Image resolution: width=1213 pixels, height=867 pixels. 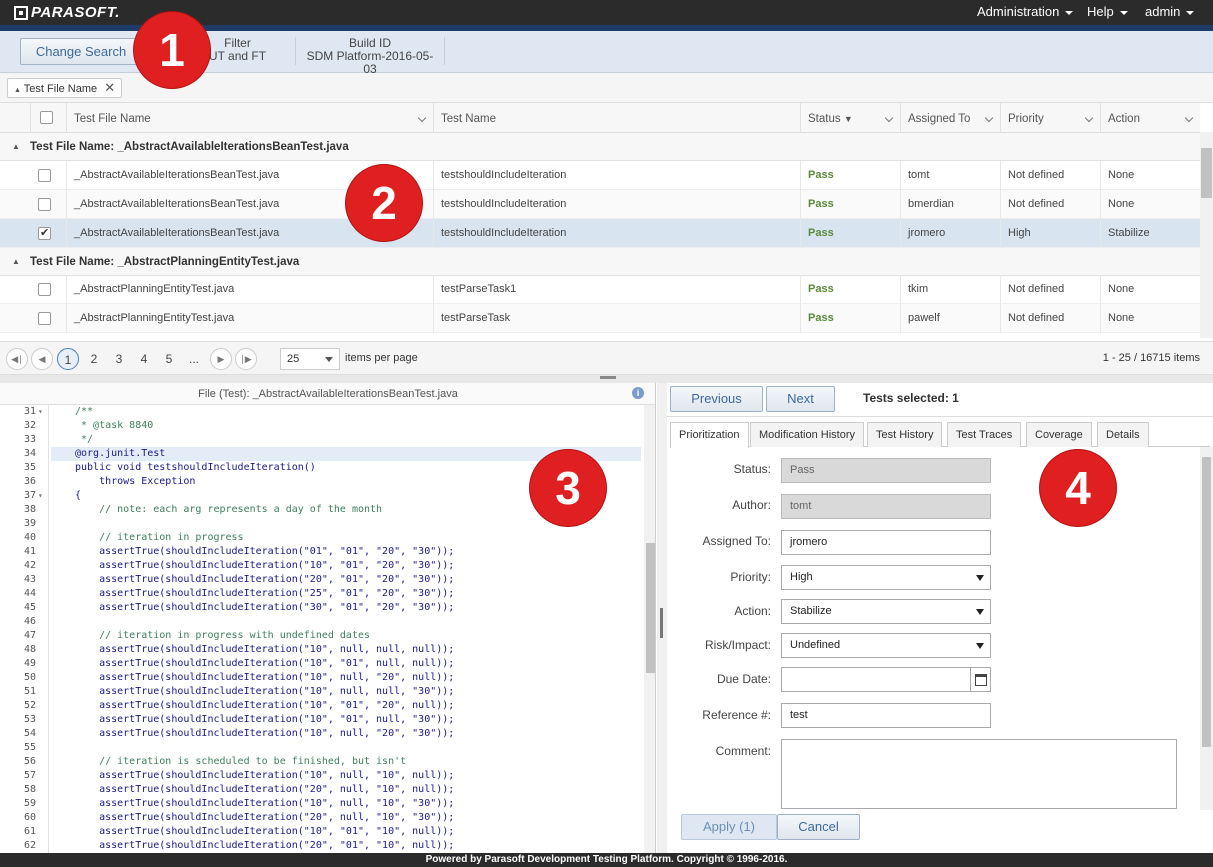 What do you see at coordinates (81, 51) in the screenshot?
I see `change-search-button: Change Search` at bounding box center [81, 51].